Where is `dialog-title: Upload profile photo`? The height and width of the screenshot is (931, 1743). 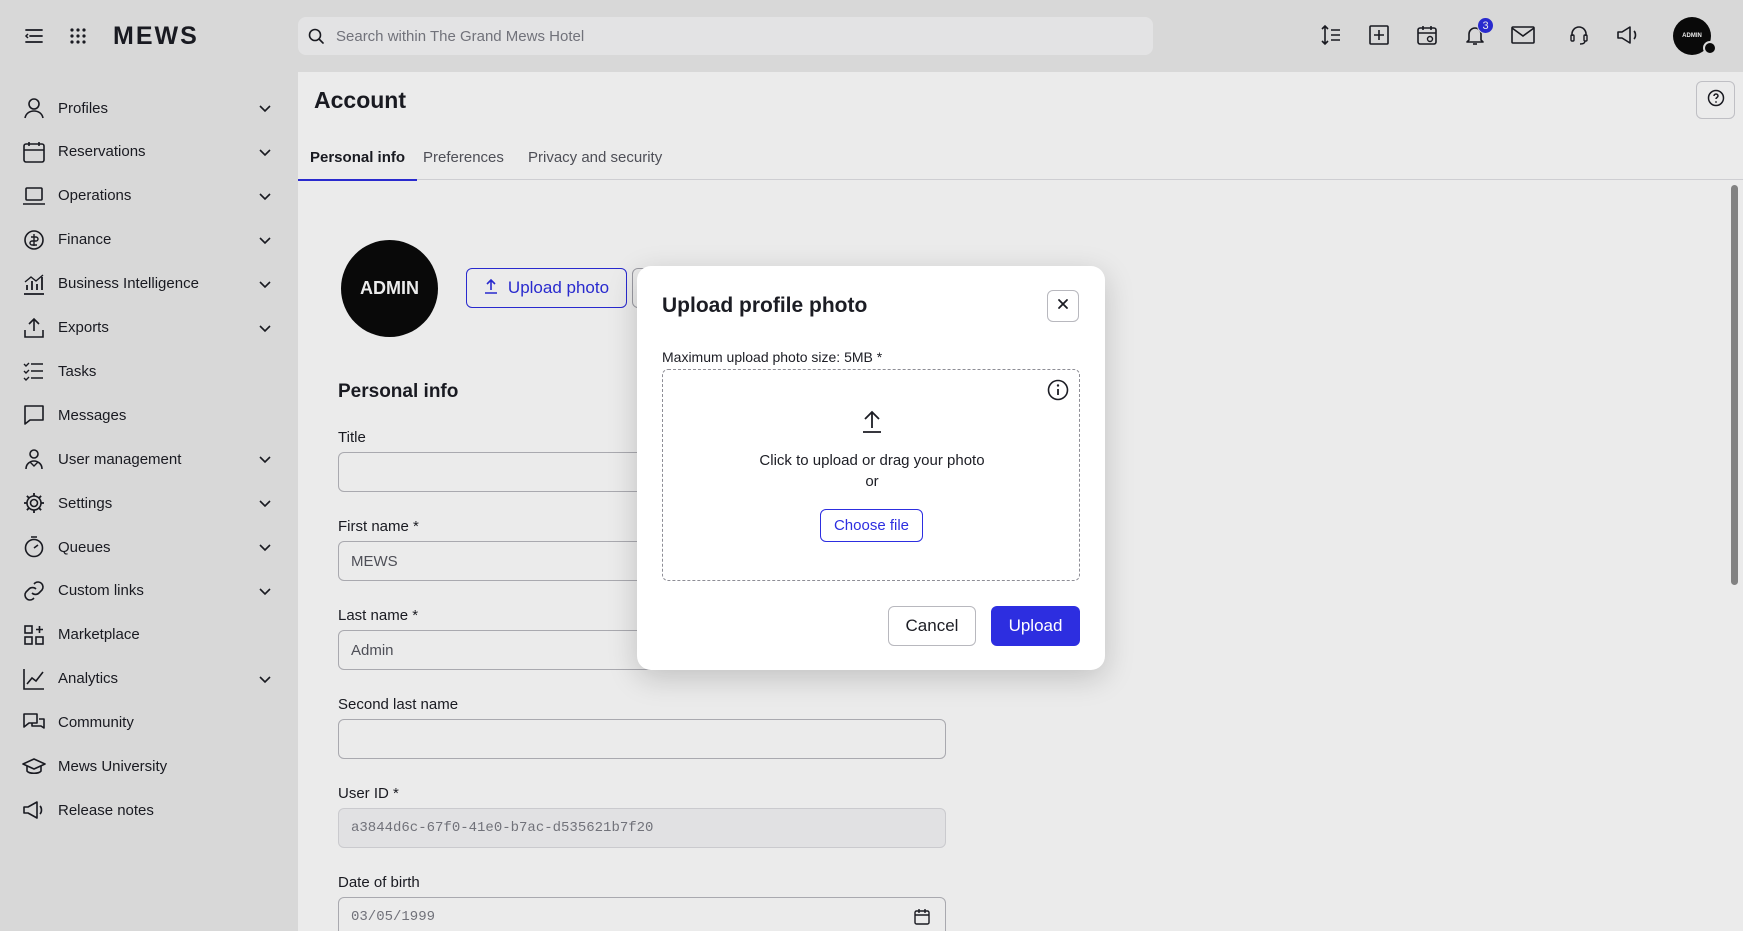 dialog-title: Upload profile photo is located at coordinates (765, 305).